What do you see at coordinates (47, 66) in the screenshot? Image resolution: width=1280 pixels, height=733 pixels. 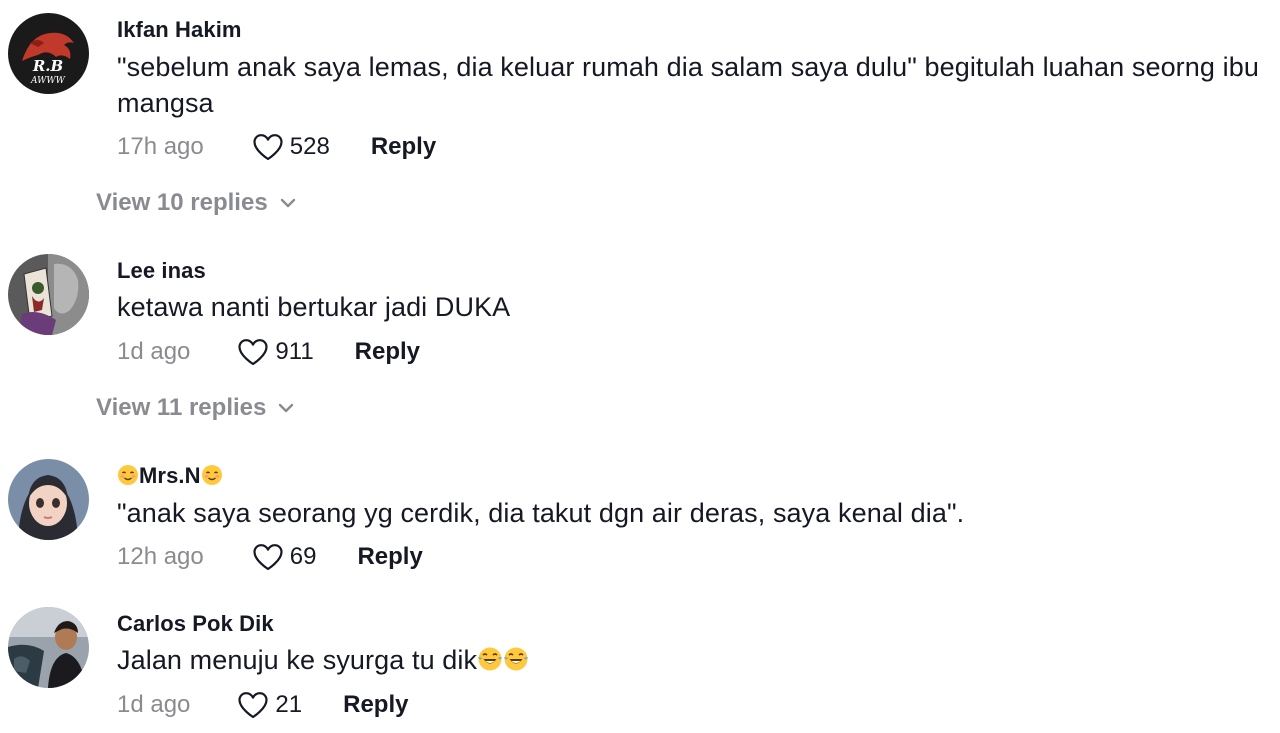 I see `svg-text: R.B` at bounding box center [47, 66].